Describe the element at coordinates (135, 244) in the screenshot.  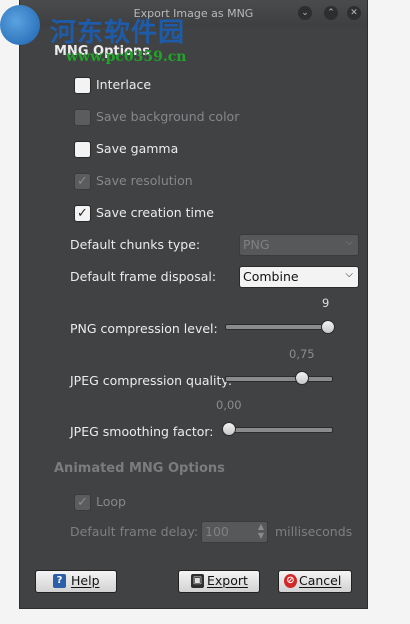
I see `chunks-type-label: Default chunks type:` at that location.